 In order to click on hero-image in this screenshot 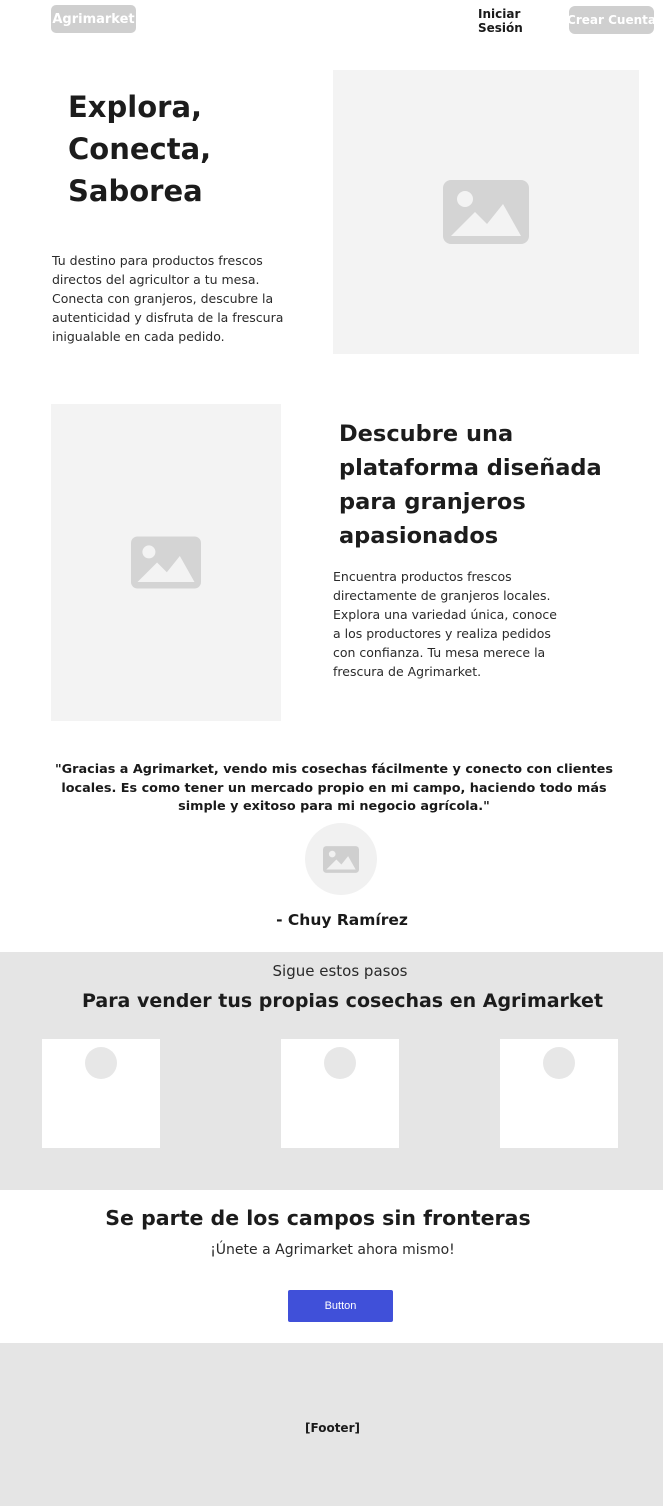, I will do `click(486, 212)`.